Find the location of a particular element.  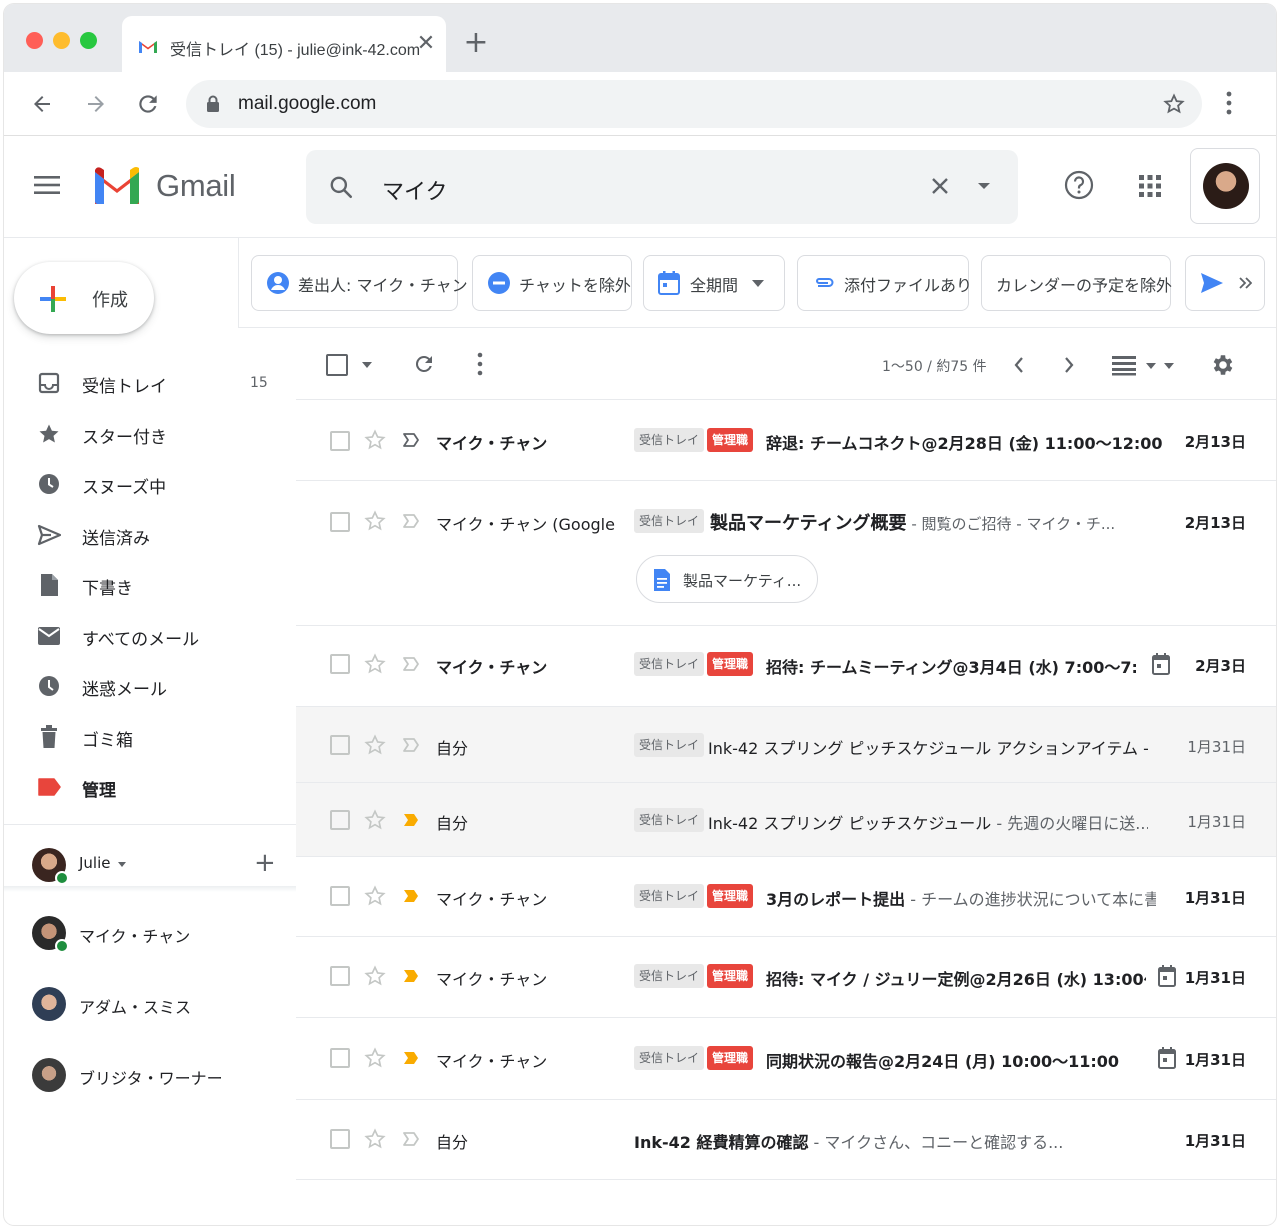

back-button is located at coordinates (42, 104).